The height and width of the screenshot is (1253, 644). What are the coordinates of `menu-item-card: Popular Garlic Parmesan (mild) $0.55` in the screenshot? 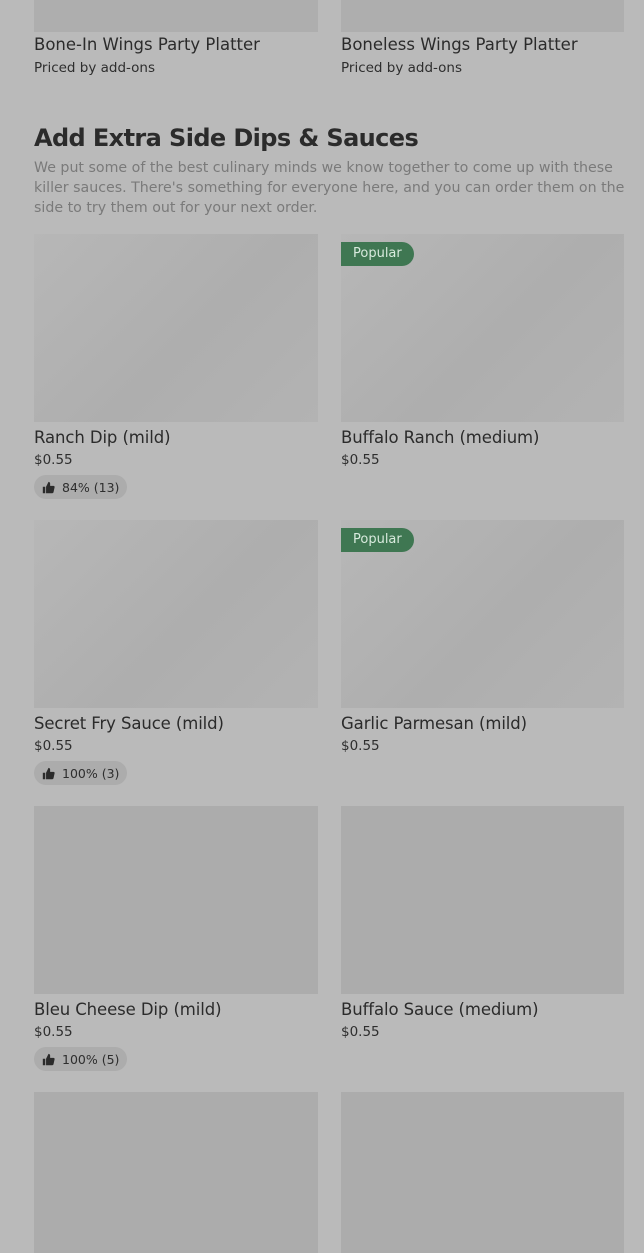 It's located at (482, 637).